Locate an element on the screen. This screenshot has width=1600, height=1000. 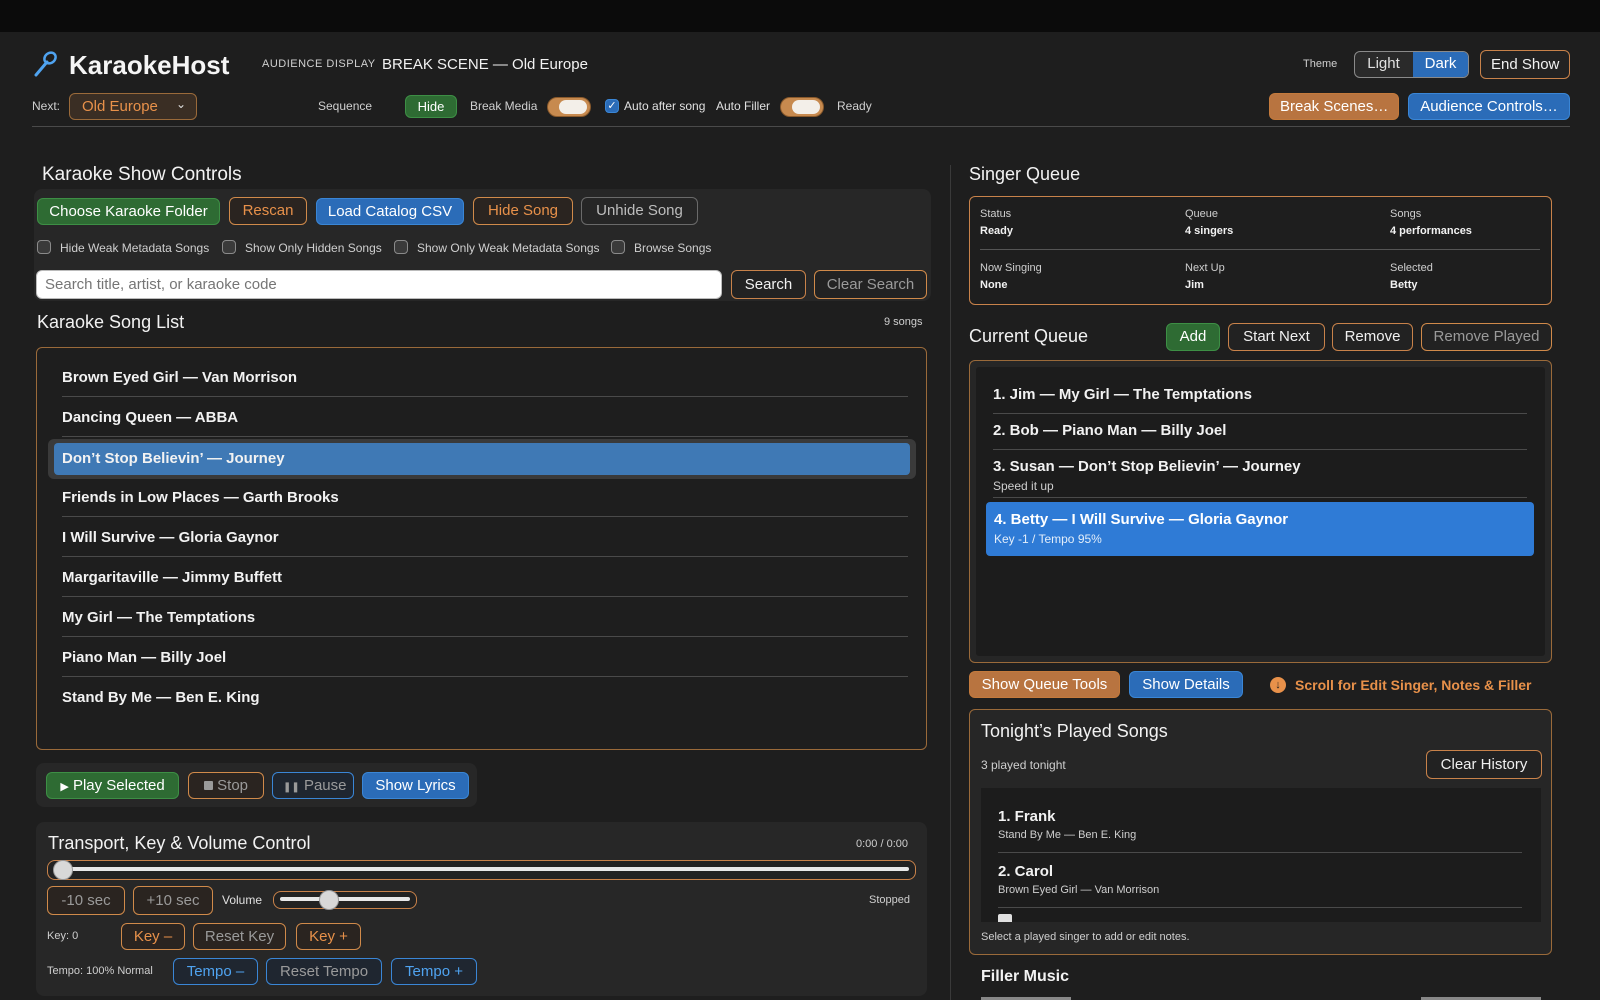
break-media-label: Break Media is located at coordinates (504, 106).